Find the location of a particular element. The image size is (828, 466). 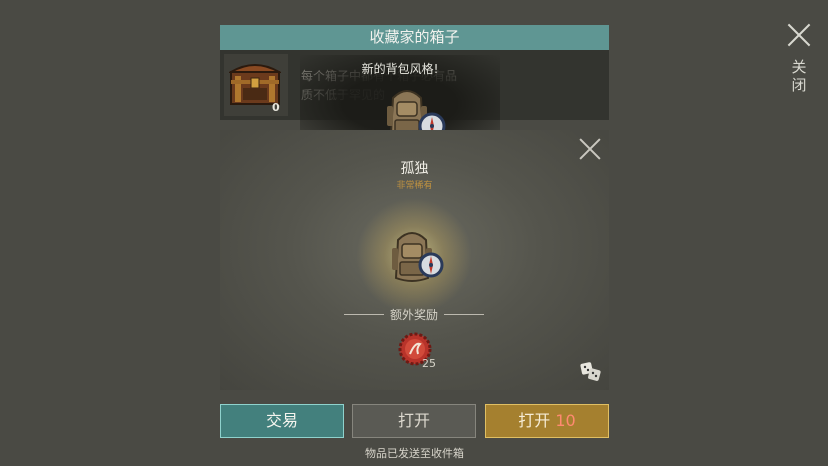

reward-name: 孤独 is located at coordinates (414, 169).